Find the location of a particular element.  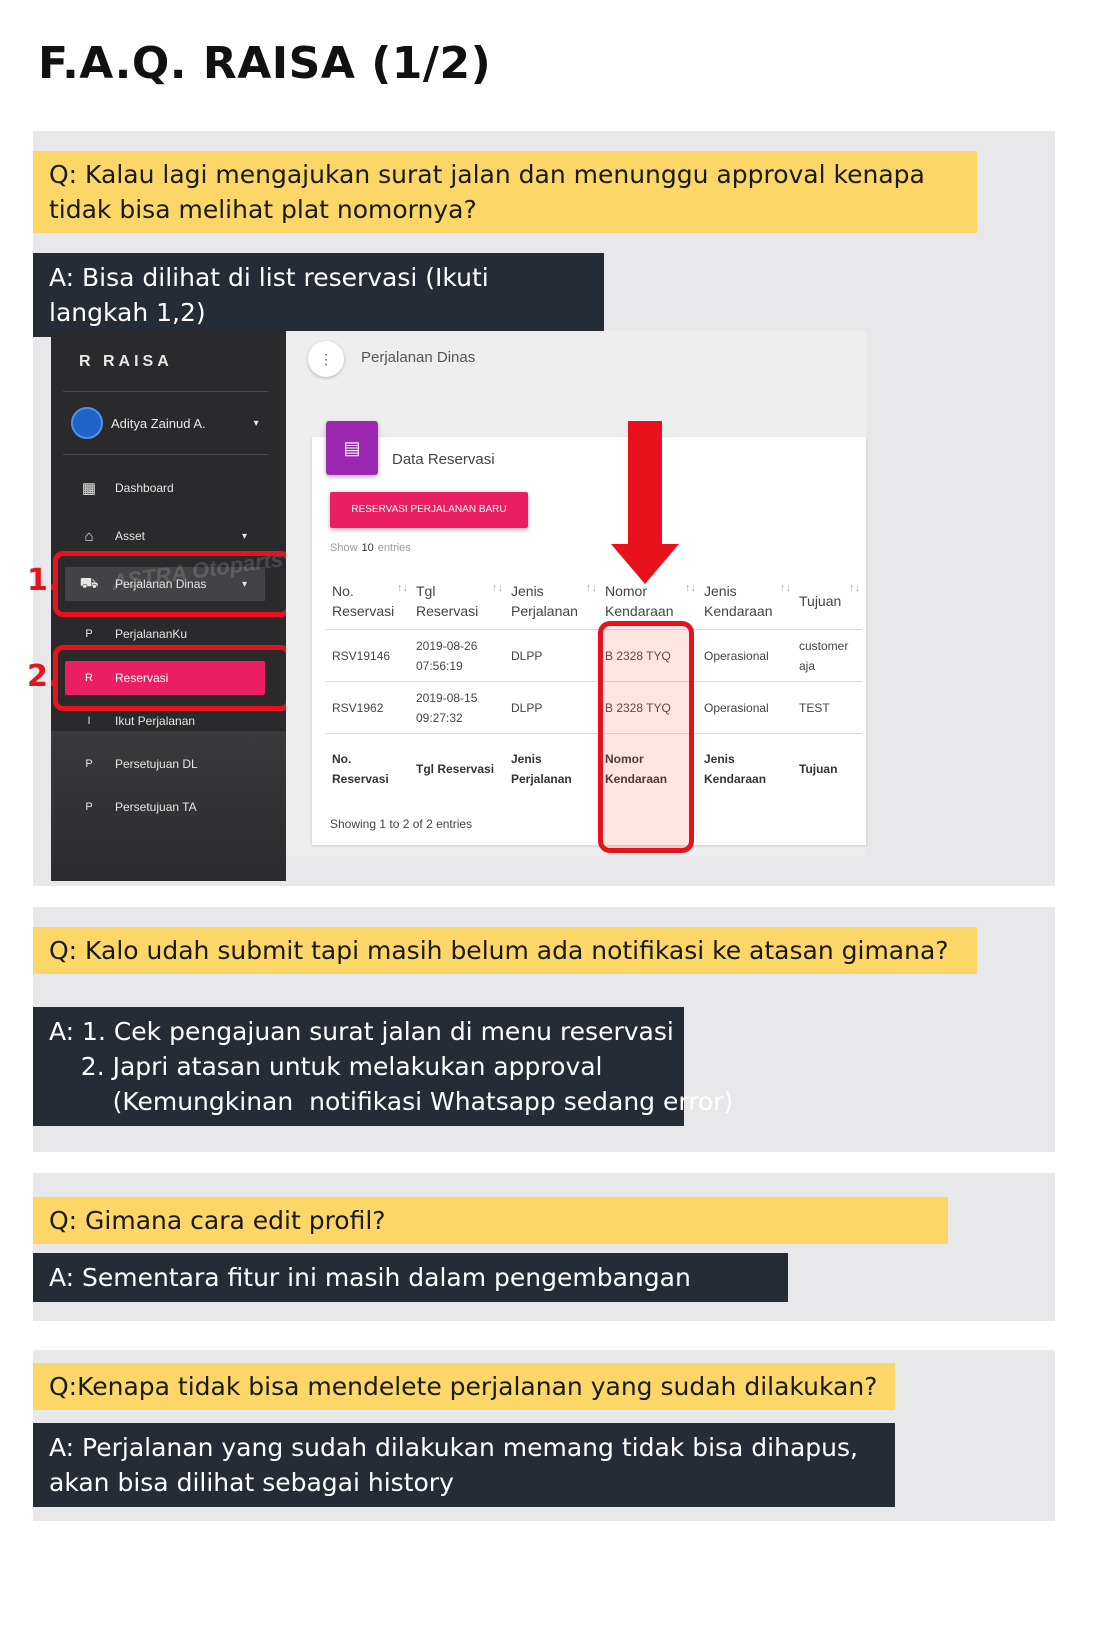

column-header-label: Jenis Kendaraan is located at coordinates (738, 600).